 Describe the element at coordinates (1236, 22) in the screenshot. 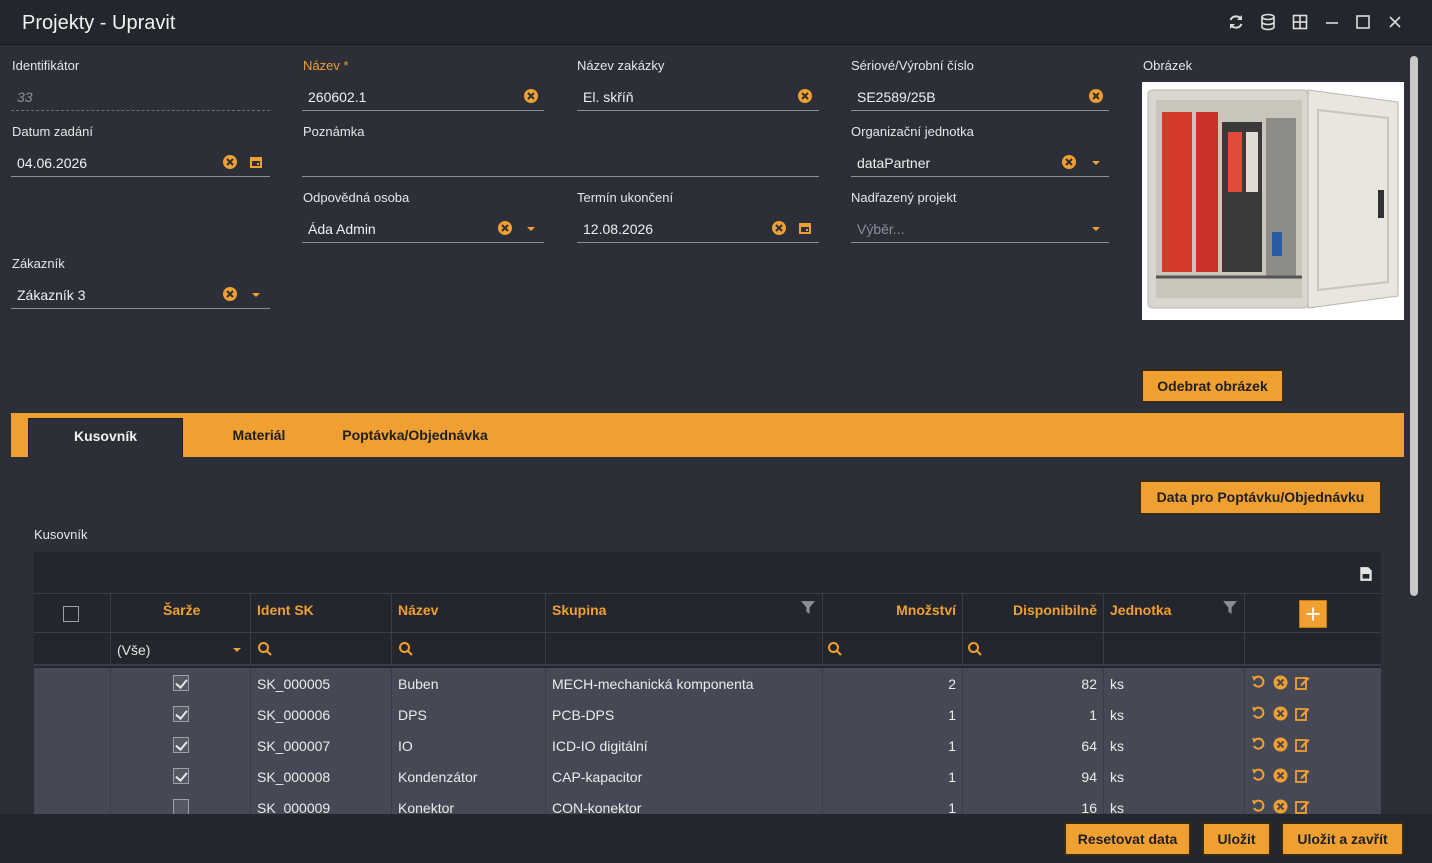

I see `refresh-icon` at that location.